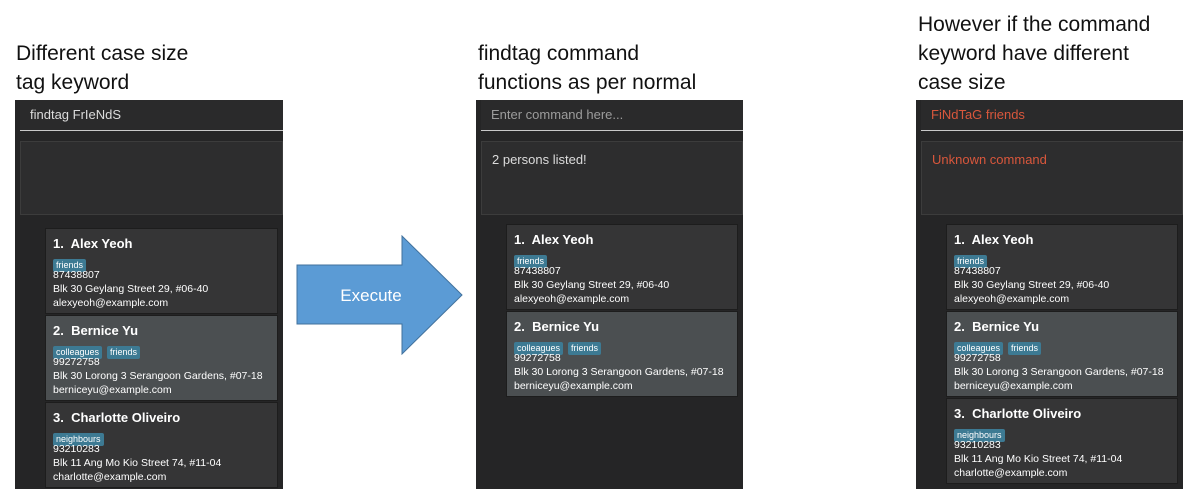  I want to click on result-display: Unknown command, so click(1052, 178).